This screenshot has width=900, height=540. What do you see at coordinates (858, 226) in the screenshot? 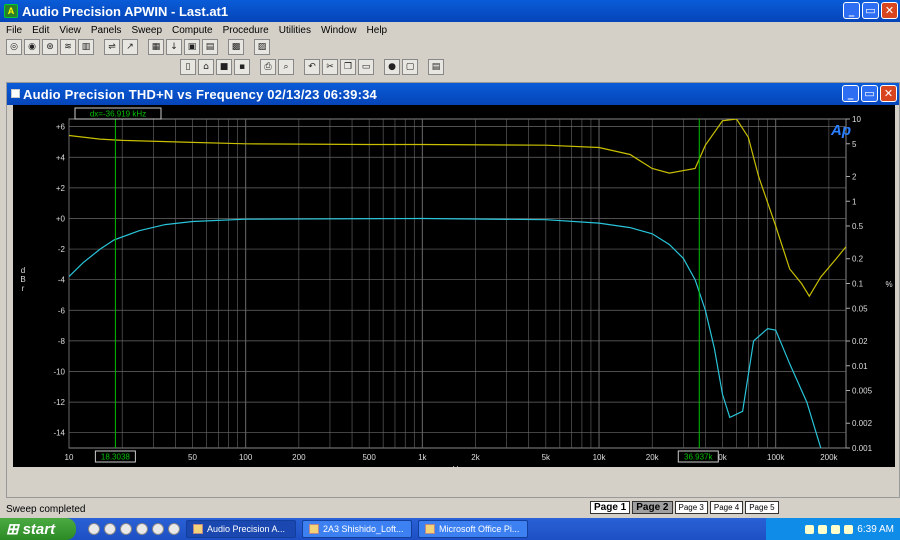
I see `y-right-tick-label: 0.5` at bounding box center [858, 226].